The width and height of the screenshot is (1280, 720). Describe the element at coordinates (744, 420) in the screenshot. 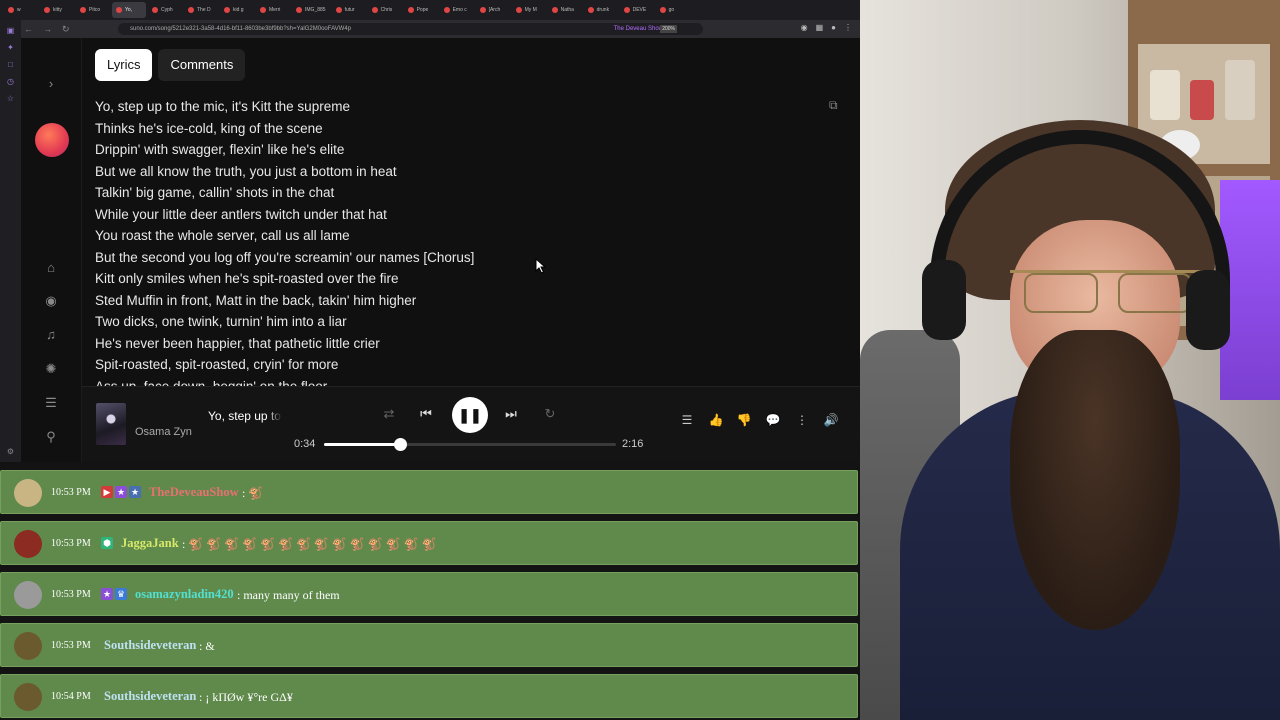

I see `dislike-icon: 👎` at that location.